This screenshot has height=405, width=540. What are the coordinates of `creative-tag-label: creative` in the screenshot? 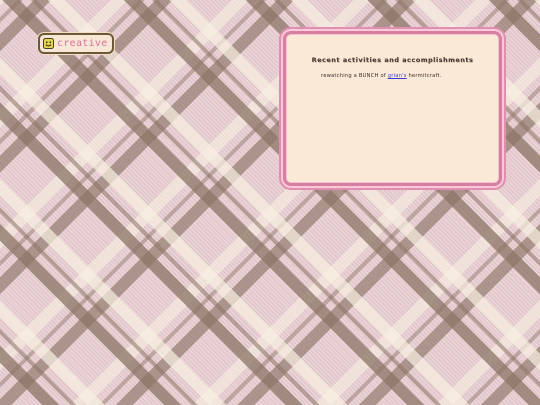 It's located at (82, 43).